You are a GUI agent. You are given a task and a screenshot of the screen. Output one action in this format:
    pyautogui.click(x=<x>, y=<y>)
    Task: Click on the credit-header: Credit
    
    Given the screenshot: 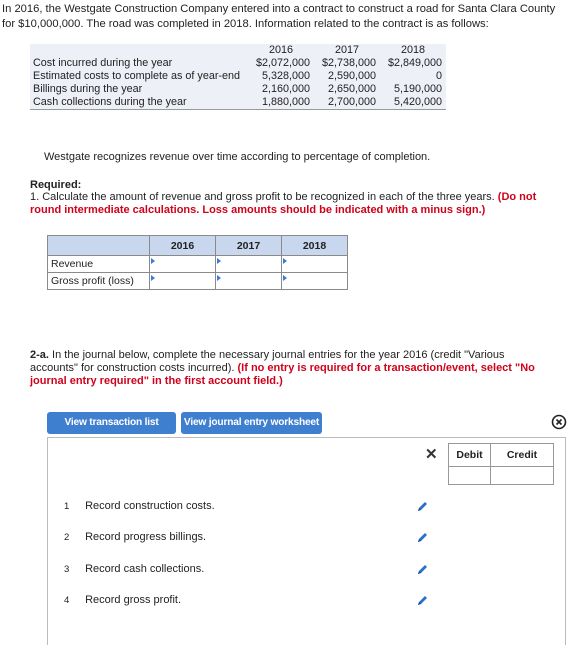 What is the action you would take?
    pyautogui.click(x=522, y=455)
    